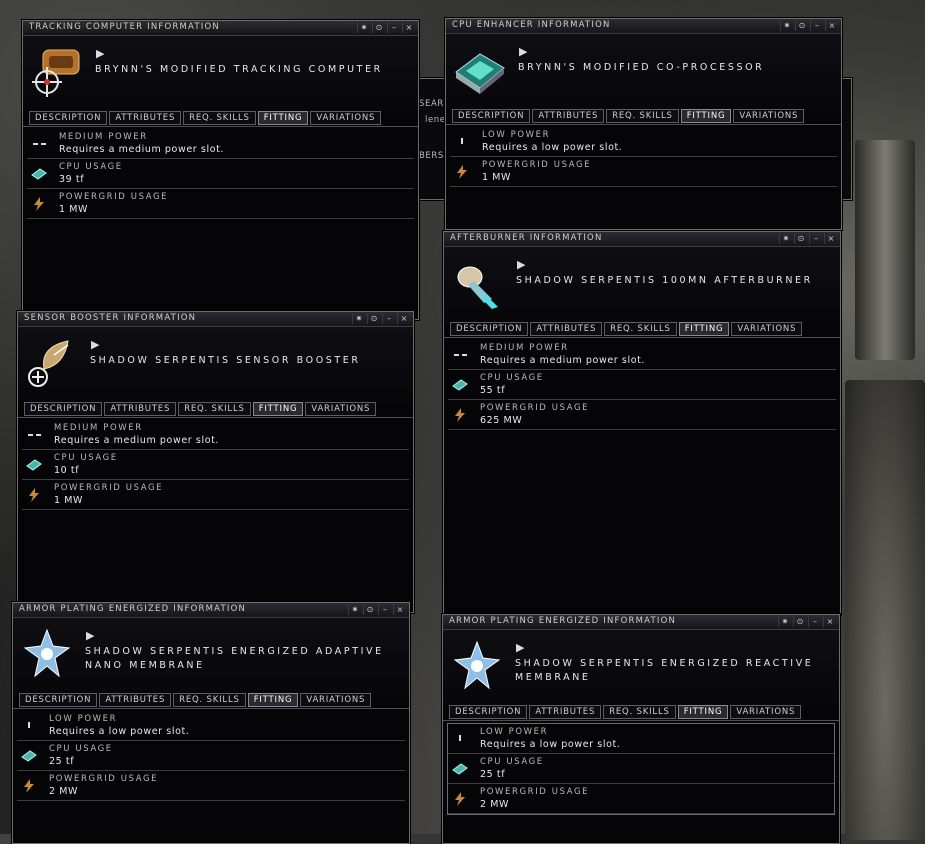 The height and width of the screenshot is (844, 925). I want to click on window-titlebar: AFTERBURNER INFORMATION ✷ ⊙ – ×, so click(642, 239).